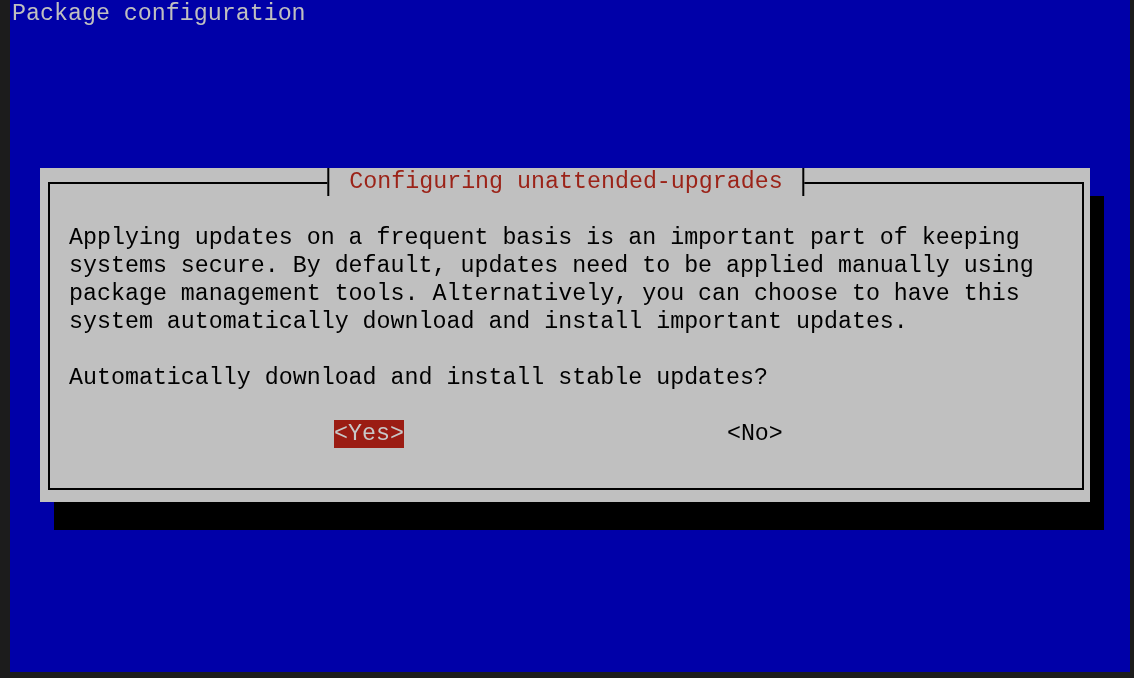 This screenshot has height=678, width=1134. What do you see at coordinates (754, 434) in the screenshot?
I see `dialog-button: <No>` at bounding box center [754, 434].